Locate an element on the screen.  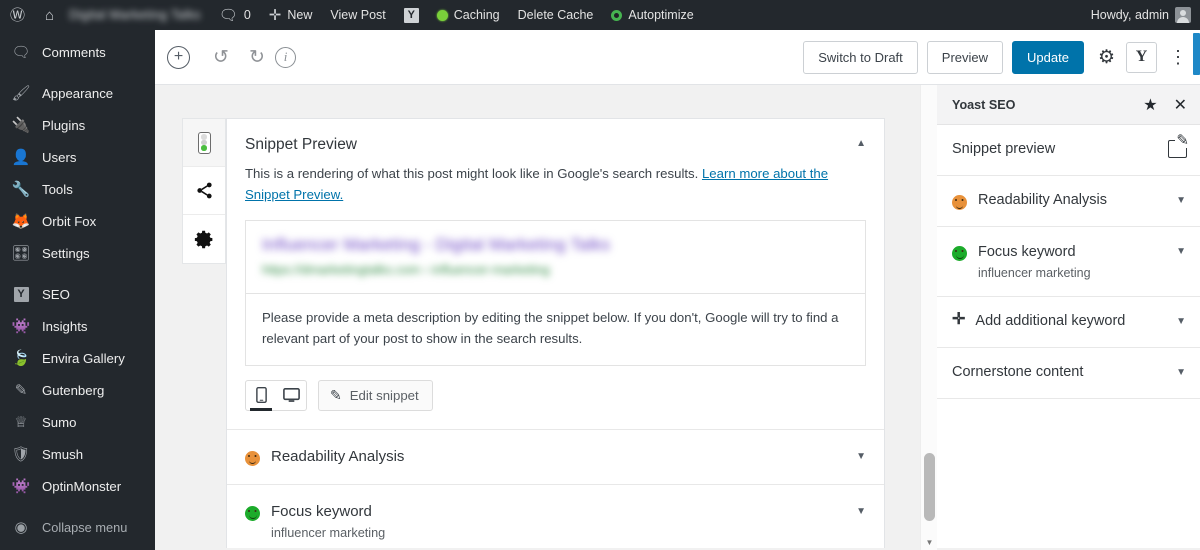
scrollbar-thumb is located at coordinates (929, 487).